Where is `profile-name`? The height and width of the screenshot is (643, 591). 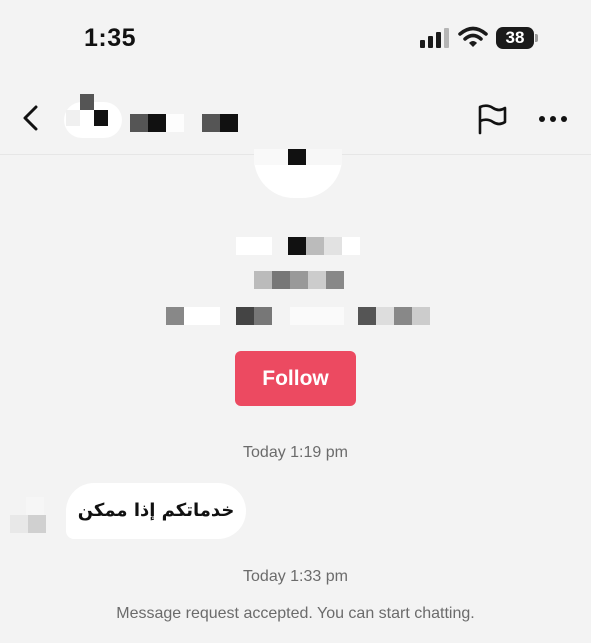
profile-name is located at coordinates (298, 246).